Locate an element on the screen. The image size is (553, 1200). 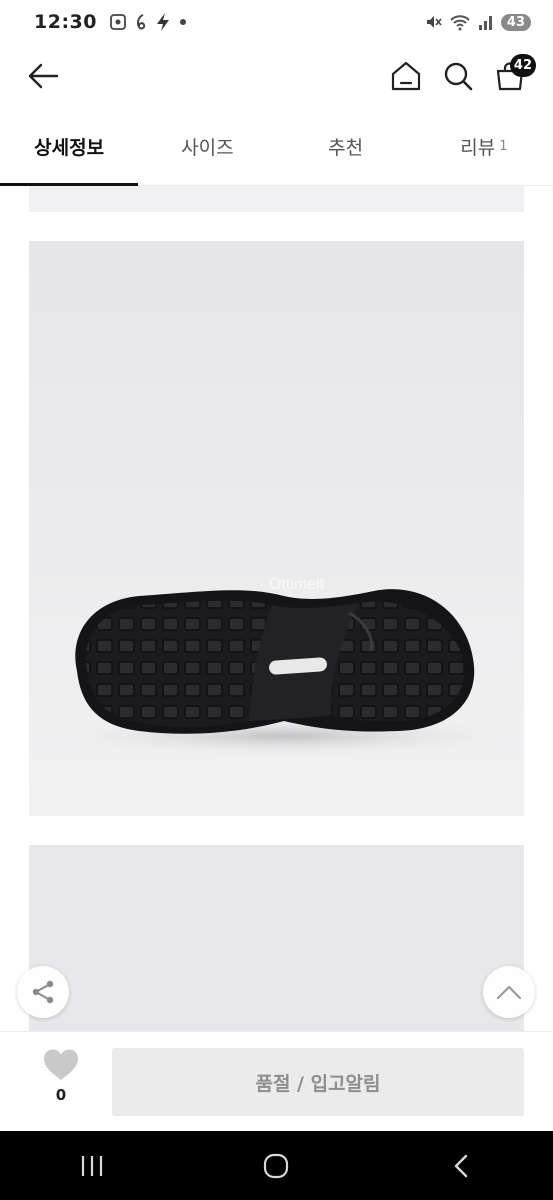
scroll-to-top-button is located at coordinates (509, 992).